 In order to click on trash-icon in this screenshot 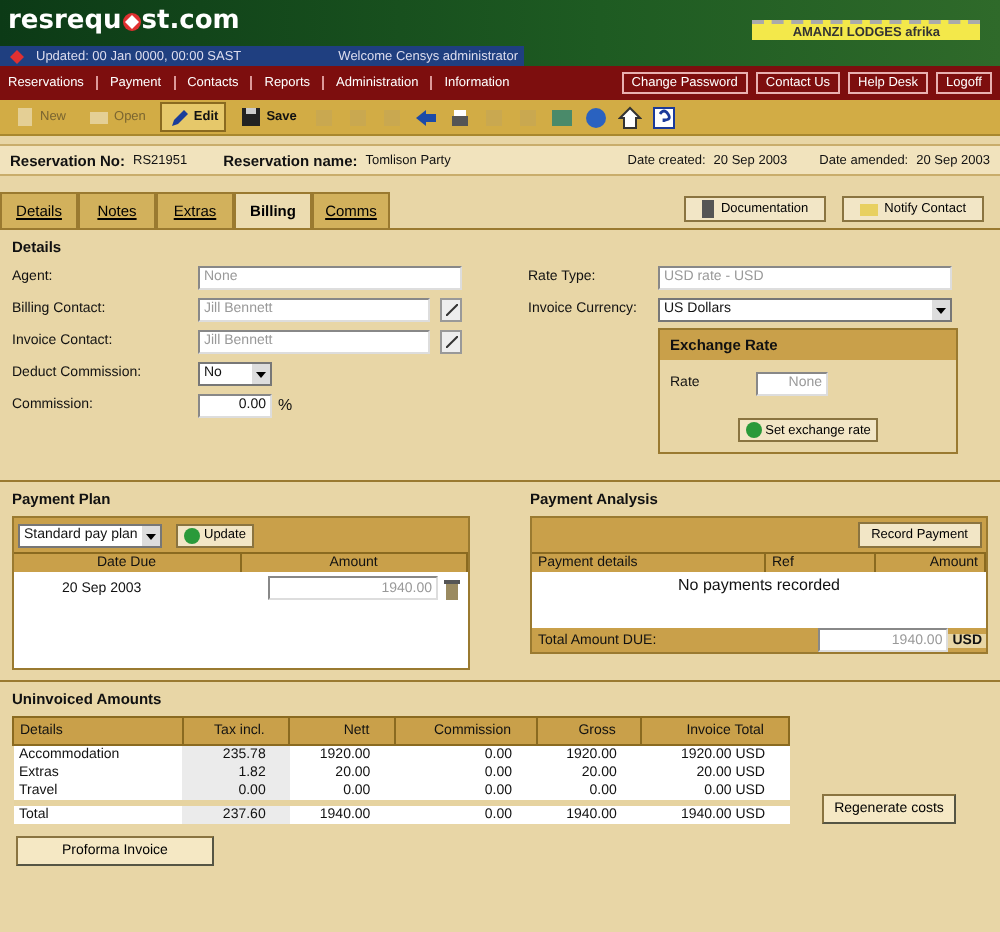, I will do `click(452, 588)`.